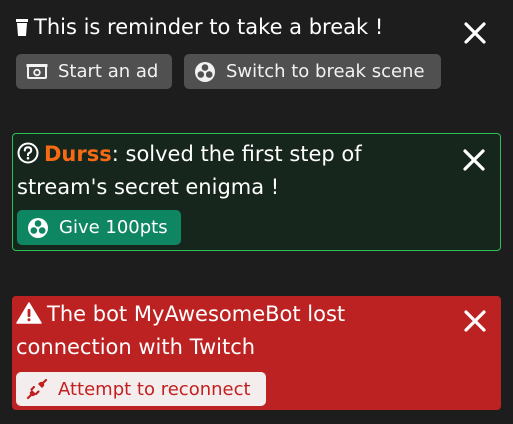 The image size is (513, 424). I want to click on give-points-label: Give 100pts, so click(113, 227).